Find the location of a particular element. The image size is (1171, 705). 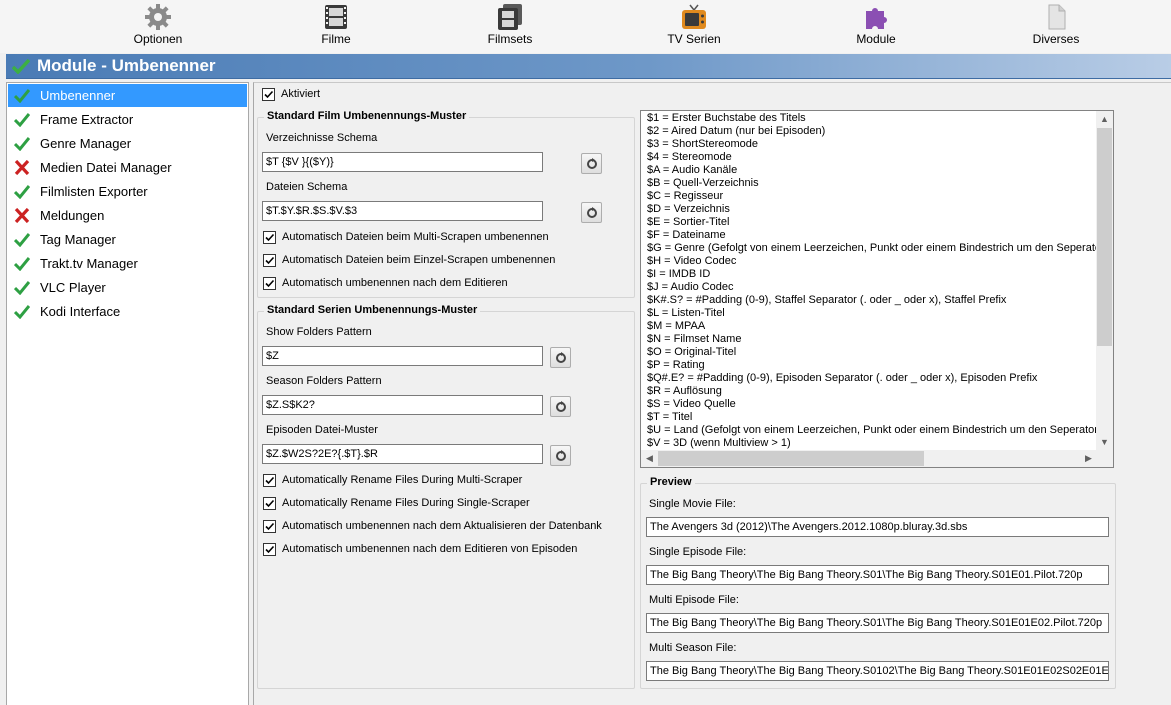

toolbar-diverses: Diverses is located at coordinates (1056, 26).